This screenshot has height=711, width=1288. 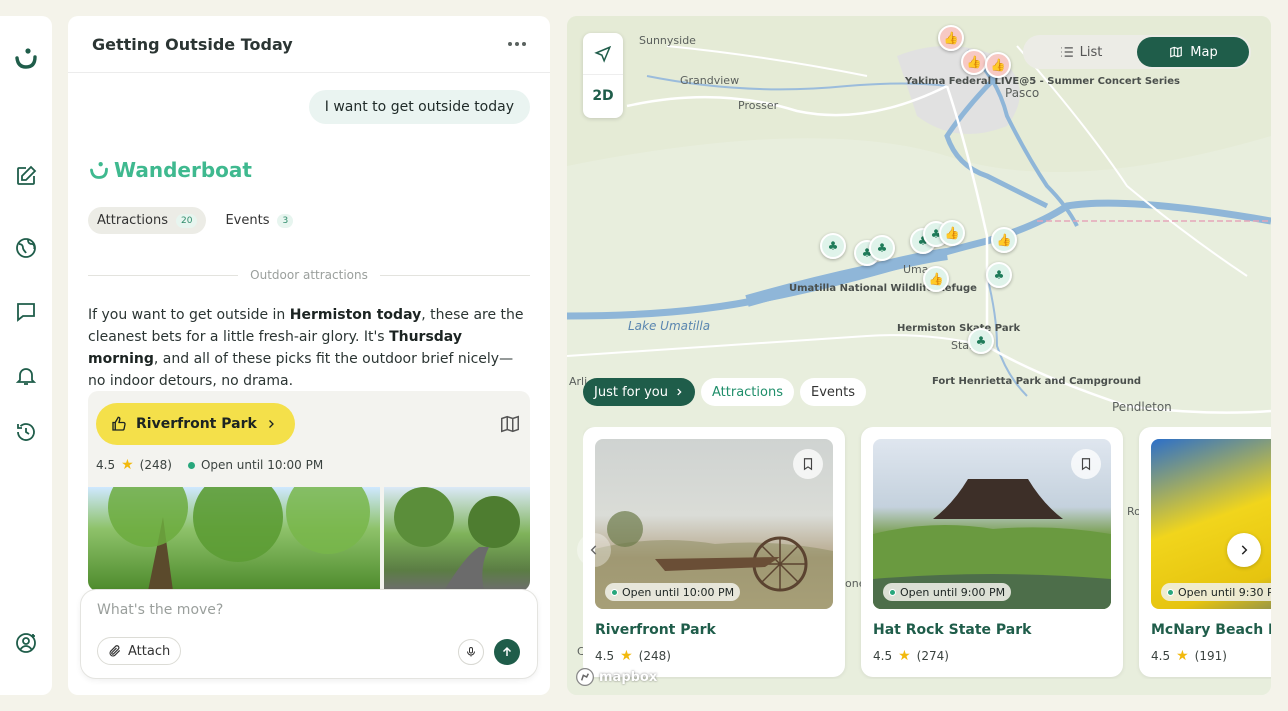 I want to click on carousel-prev-button, so click(x=594, y=550).